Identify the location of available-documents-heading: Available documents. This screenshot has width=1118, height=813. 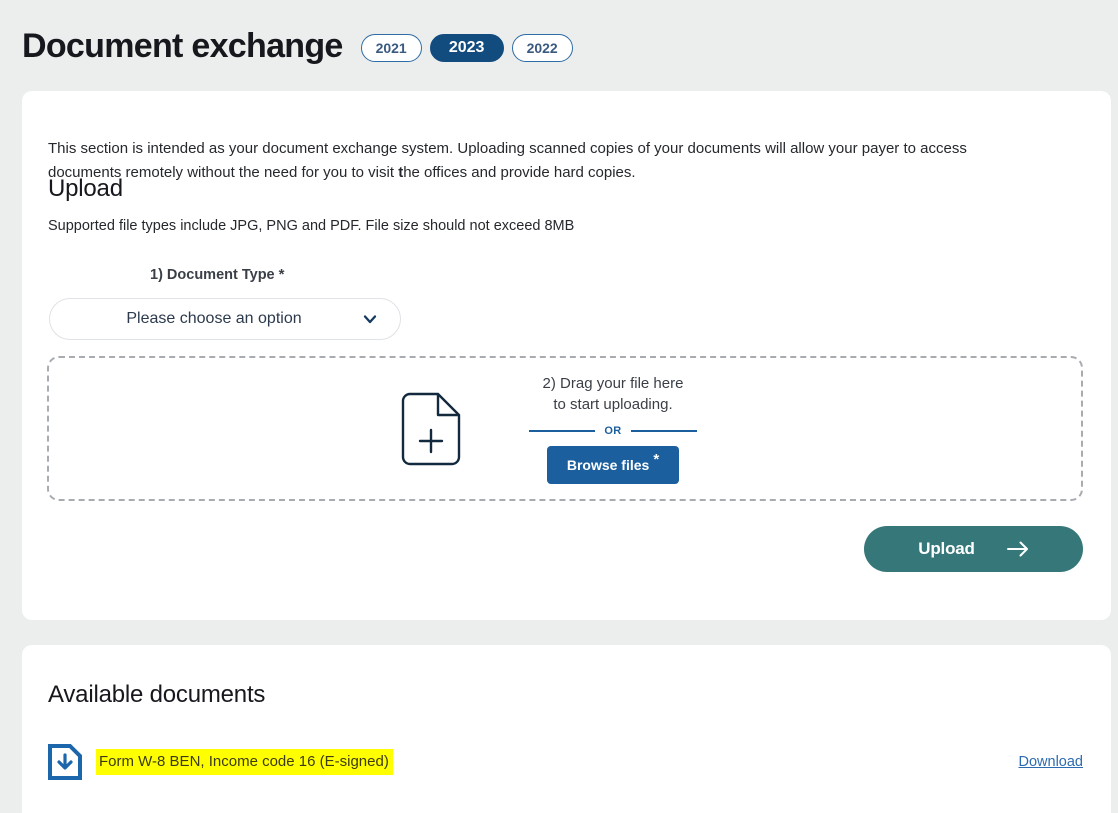
(157, 694).